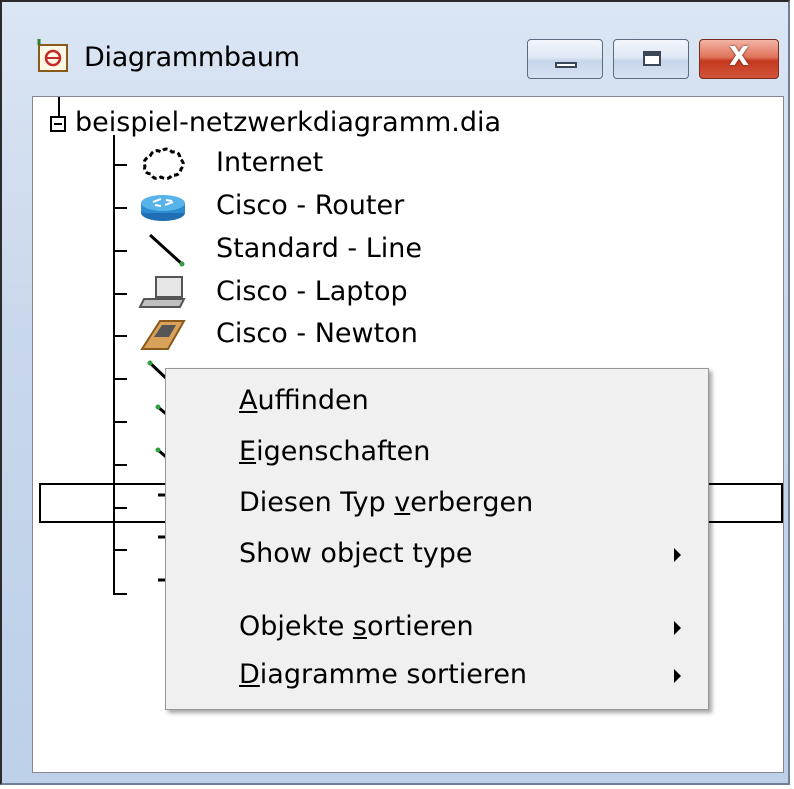  I want to click on cloud-icon, so click(163, 164).